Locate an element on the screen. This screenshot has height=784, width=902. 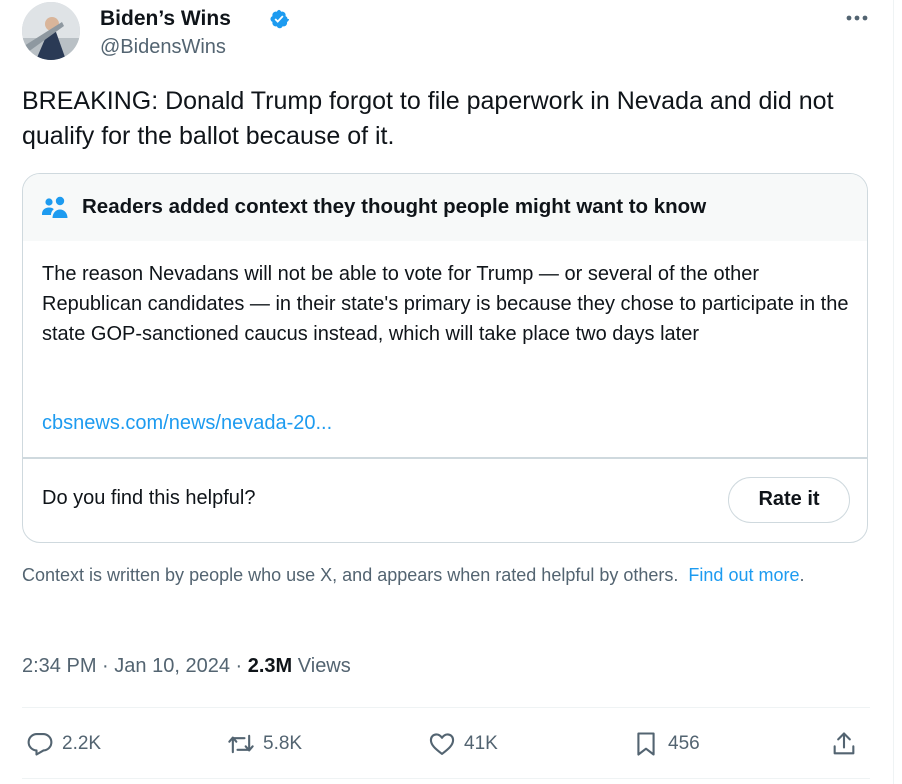
context-footer-period: . is located at coordinates (802, 575).